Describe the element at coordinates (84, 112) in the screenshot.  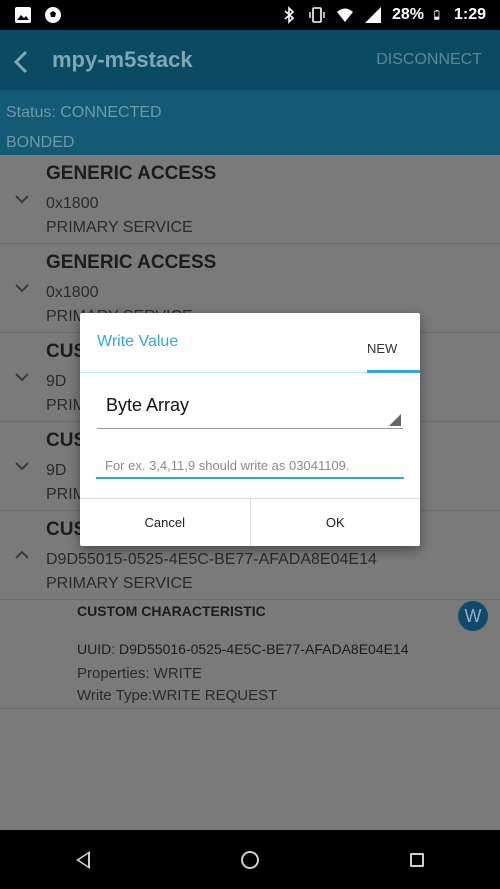
I see `connection-status: Status: CONNECTED` at that location.